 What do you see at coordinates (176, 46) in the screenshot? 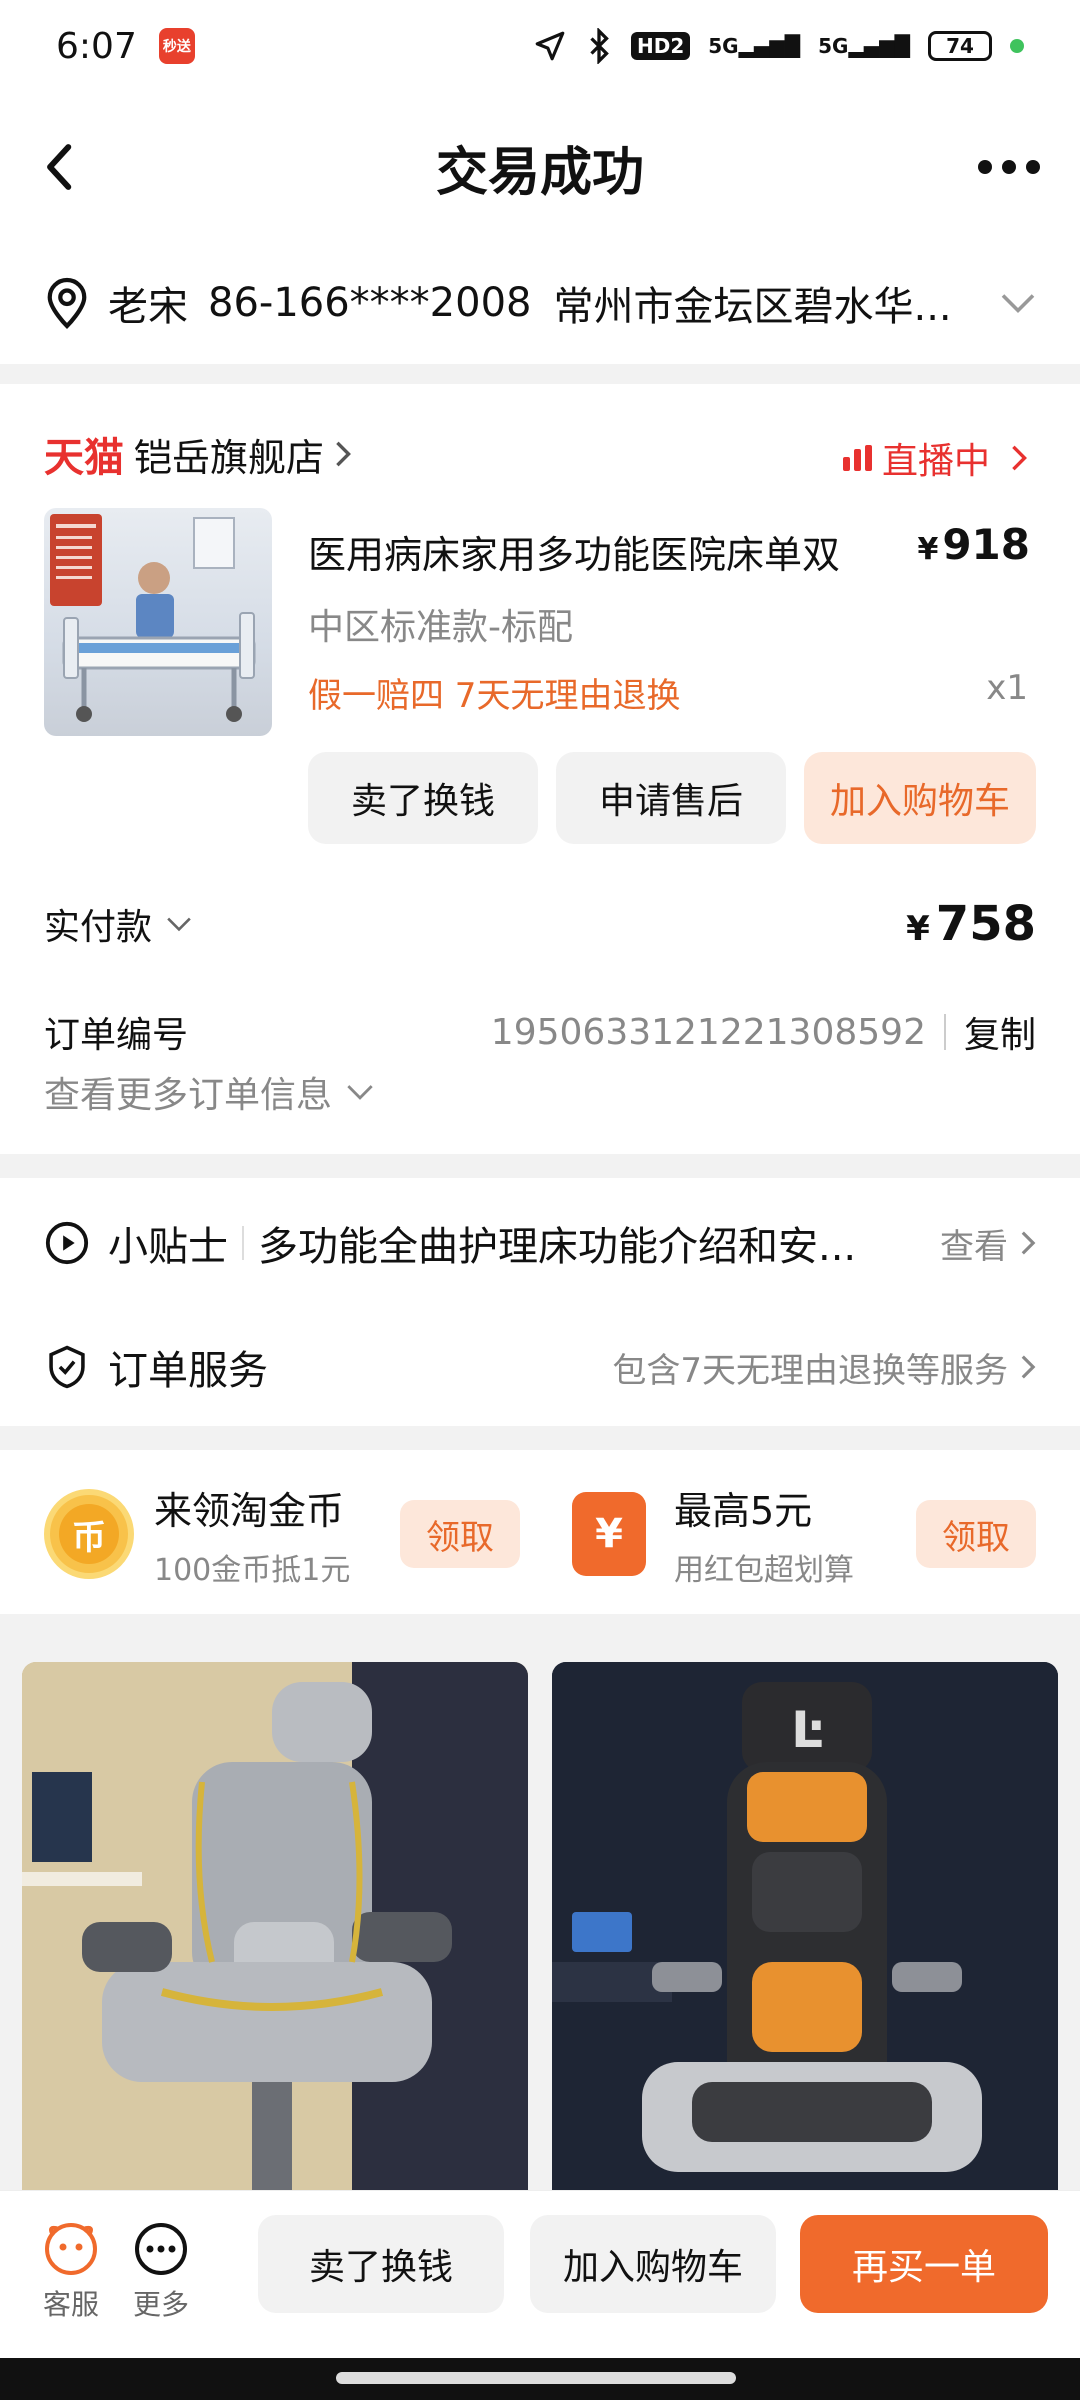
I see `app-badge-icon: 秒送` at bounding box center [176, 46].